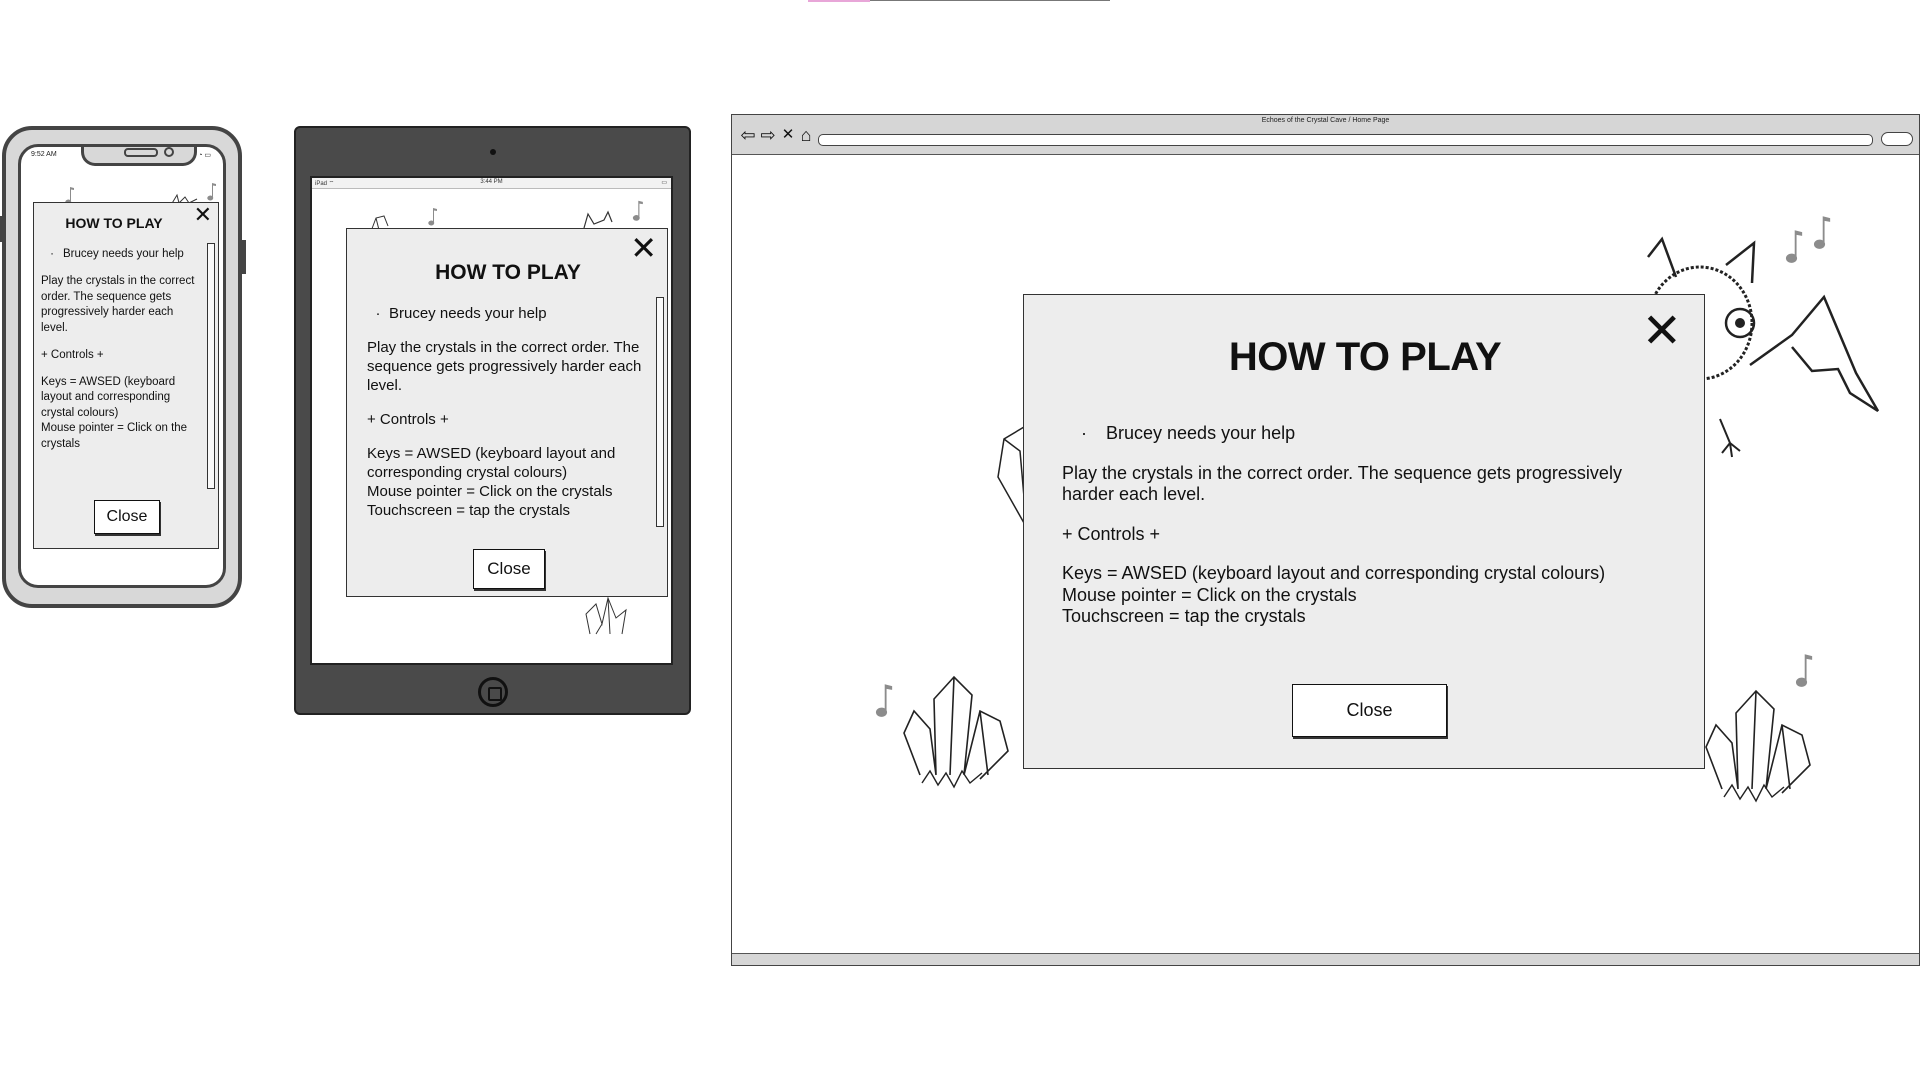 The width and height of the screenshot is (1920, 1080). What do you see at coordinates (1325, 959) in the screenshot?
I see `browser-status-bar` at bounding box center [1325, 959].